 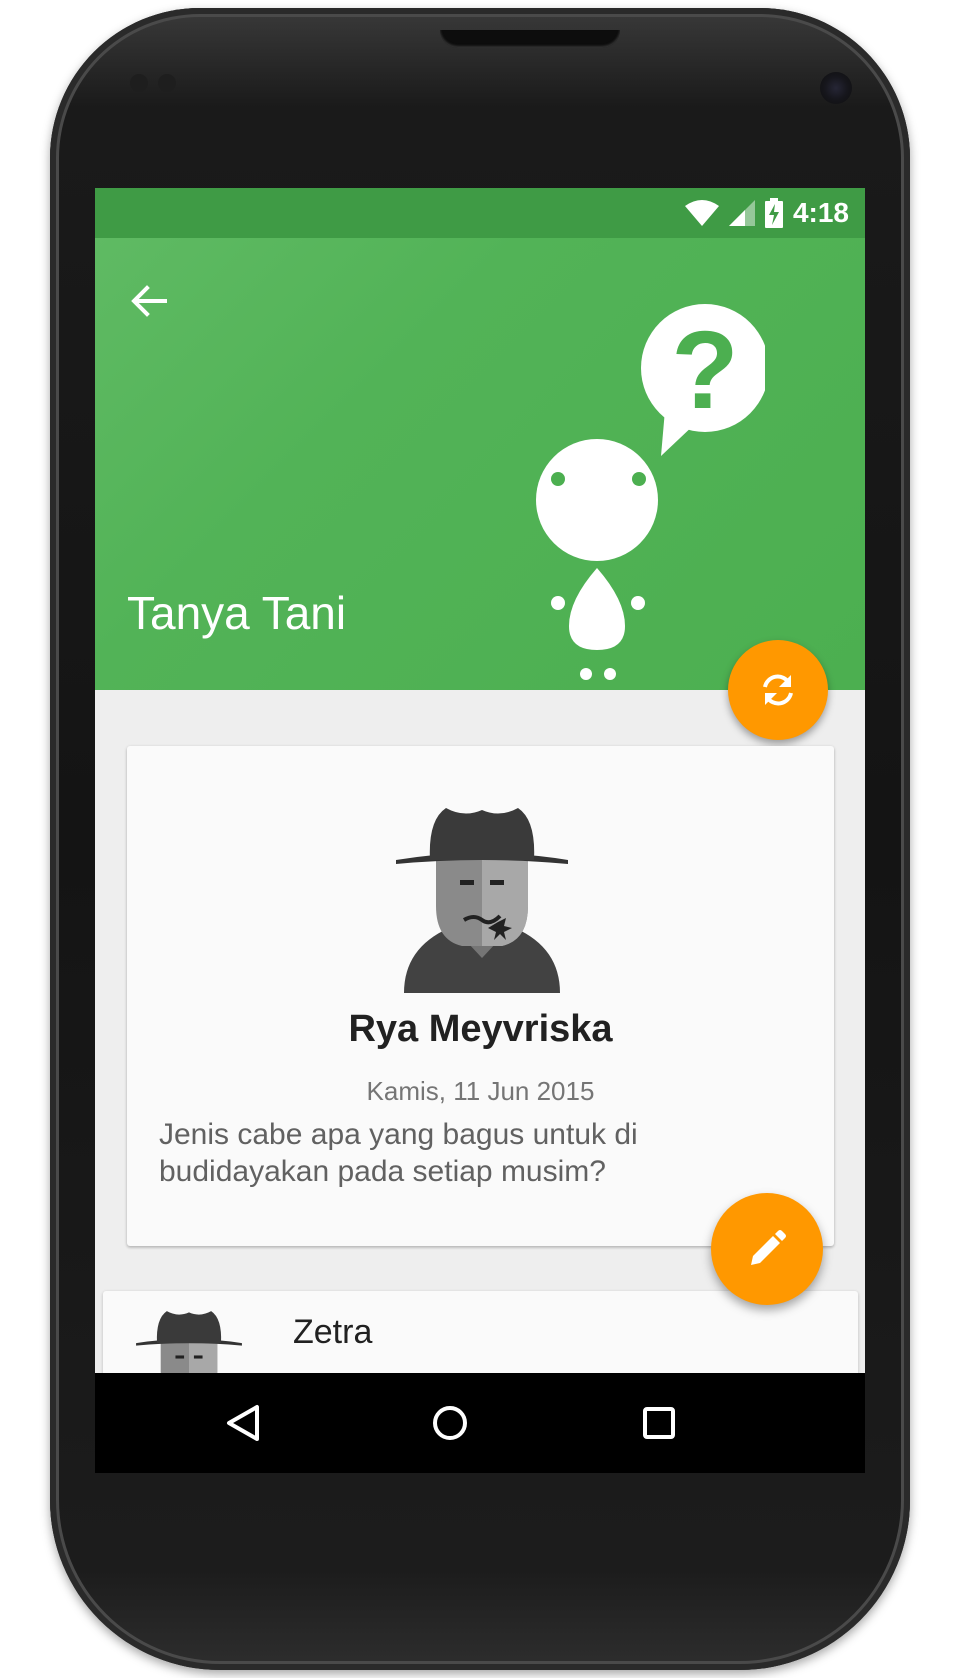 I want to click on back-button, so click(x=150, y=301).